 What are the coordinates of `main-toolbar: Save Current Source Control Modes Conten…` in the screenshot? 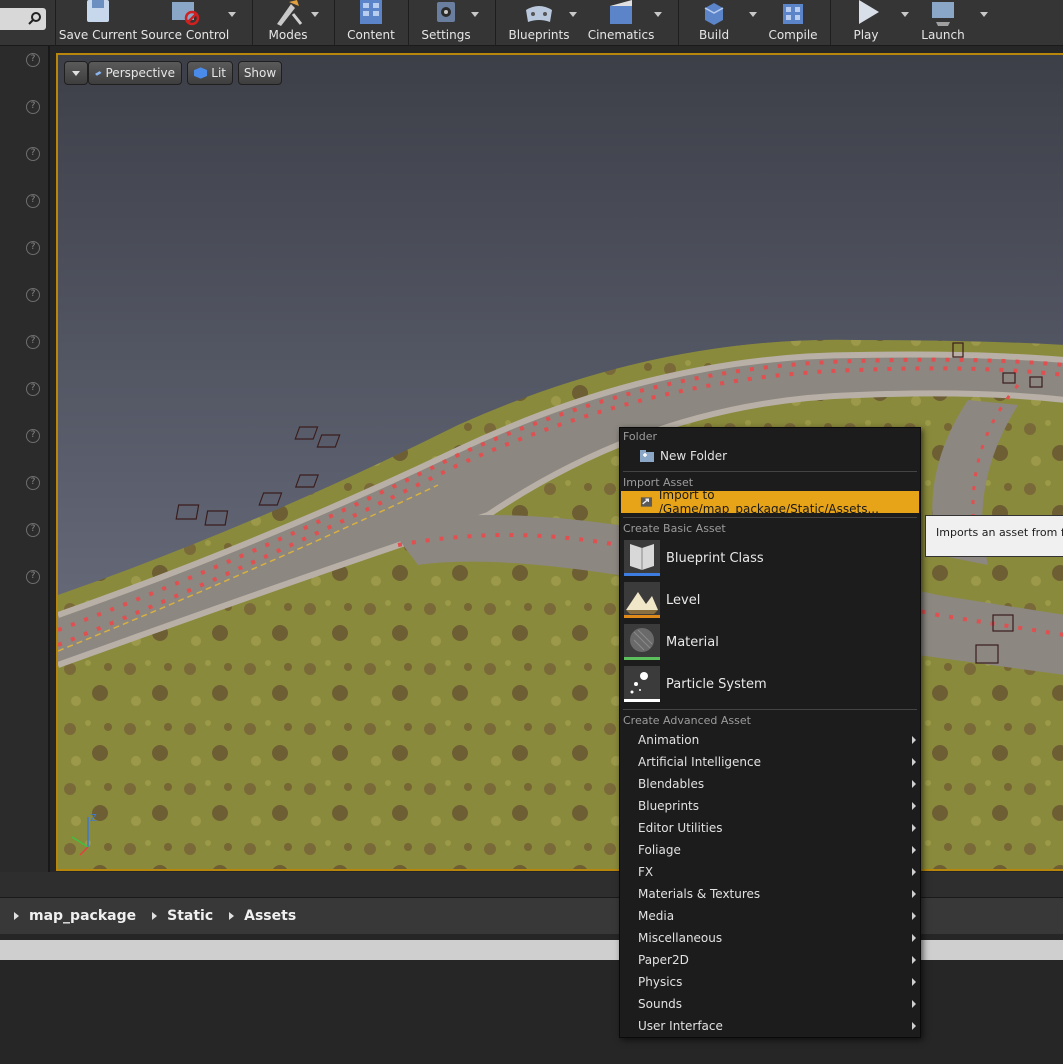 It's located at (531, 23).